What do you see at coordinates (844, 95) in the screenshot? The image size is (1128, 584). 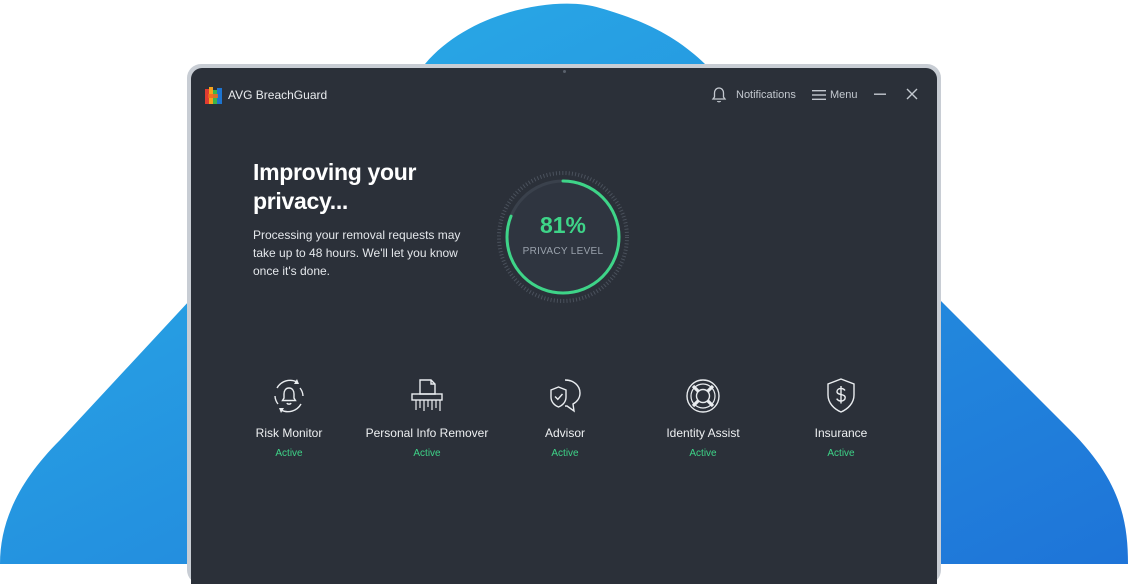 I see `menu-button: Menu` at bounding box center [844, 95].